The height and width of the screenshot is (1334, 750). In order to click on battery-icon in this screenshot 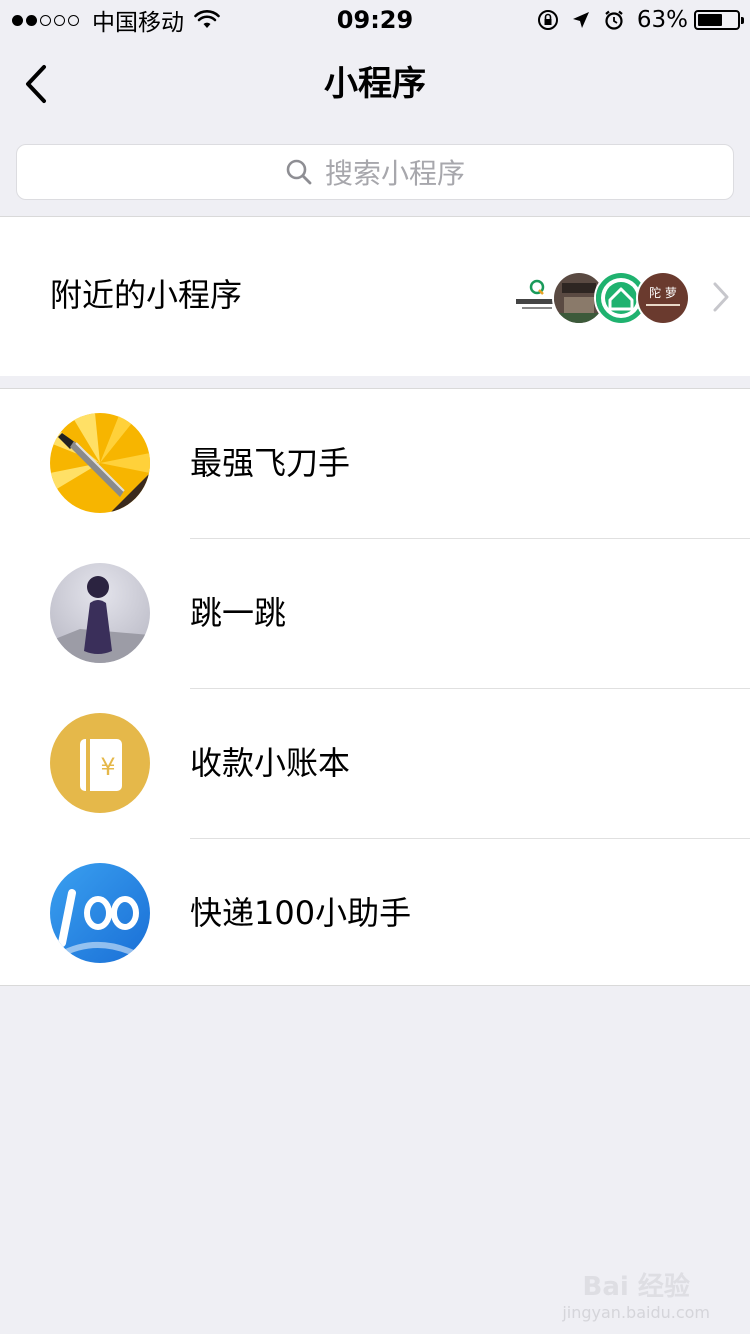, I will do `click(719, 20)`.